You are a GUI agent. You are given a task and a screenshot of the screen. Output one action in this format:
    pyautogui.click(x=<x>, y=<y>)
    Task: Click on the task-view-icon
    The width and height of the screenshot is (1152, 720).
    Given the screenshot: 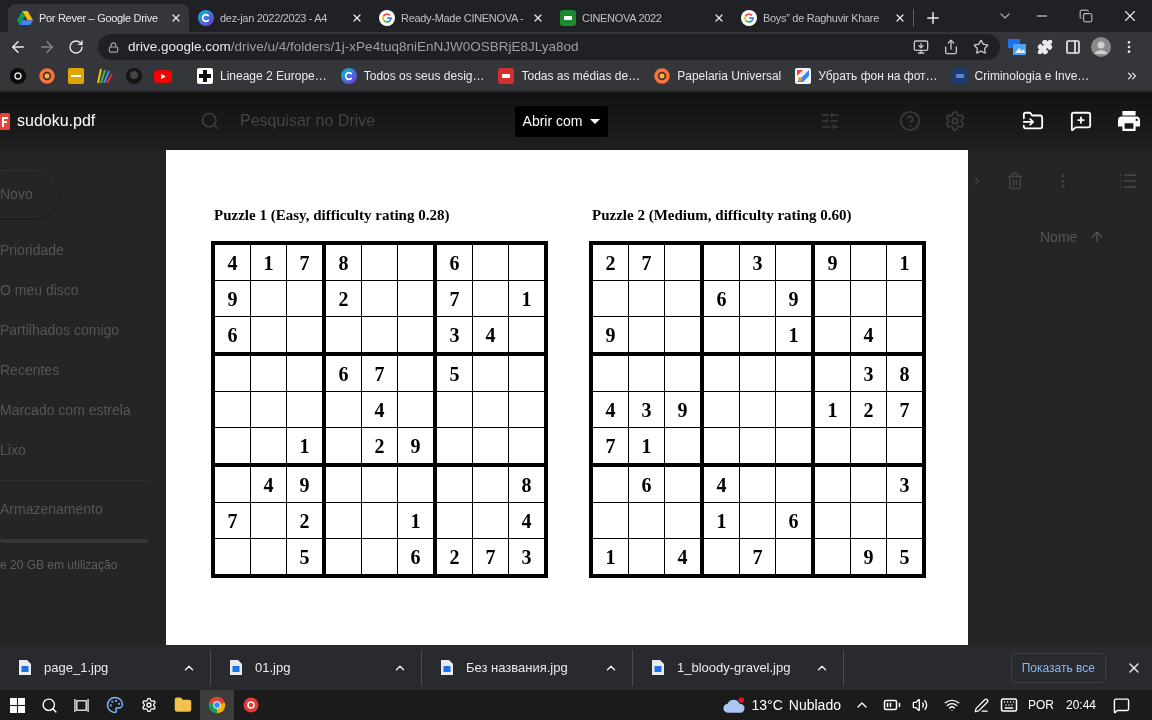 What is the action you would take?
    pyautogui.click(x=81, y=705)
    